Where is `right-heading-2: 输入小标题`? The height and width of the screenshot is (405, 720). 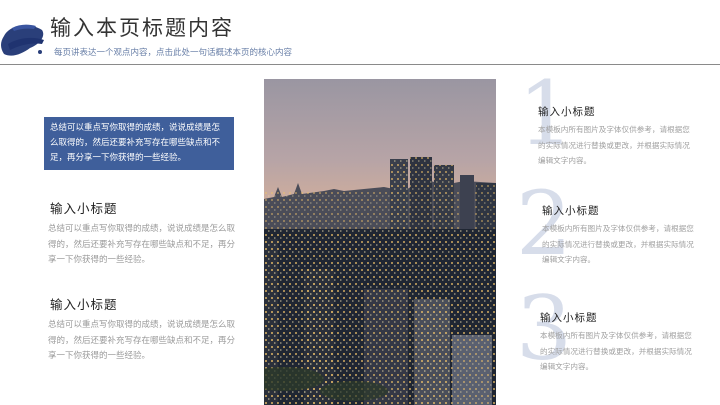
right-heading-2: 输入小标题 is located at coordinates (571, 211).